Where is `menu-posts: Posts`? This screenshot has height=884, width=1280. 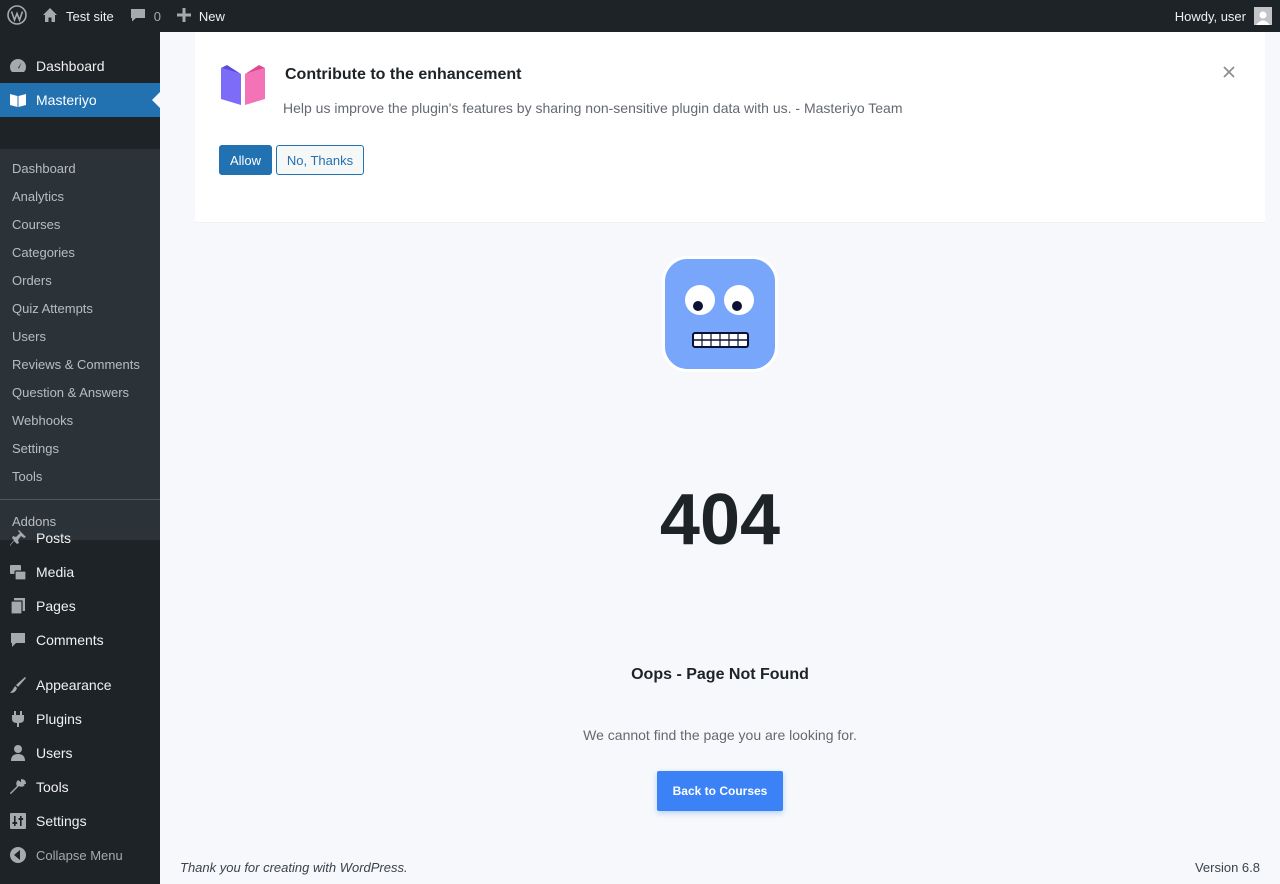
menu-posts: Posts is located at coordinates (80, 538).